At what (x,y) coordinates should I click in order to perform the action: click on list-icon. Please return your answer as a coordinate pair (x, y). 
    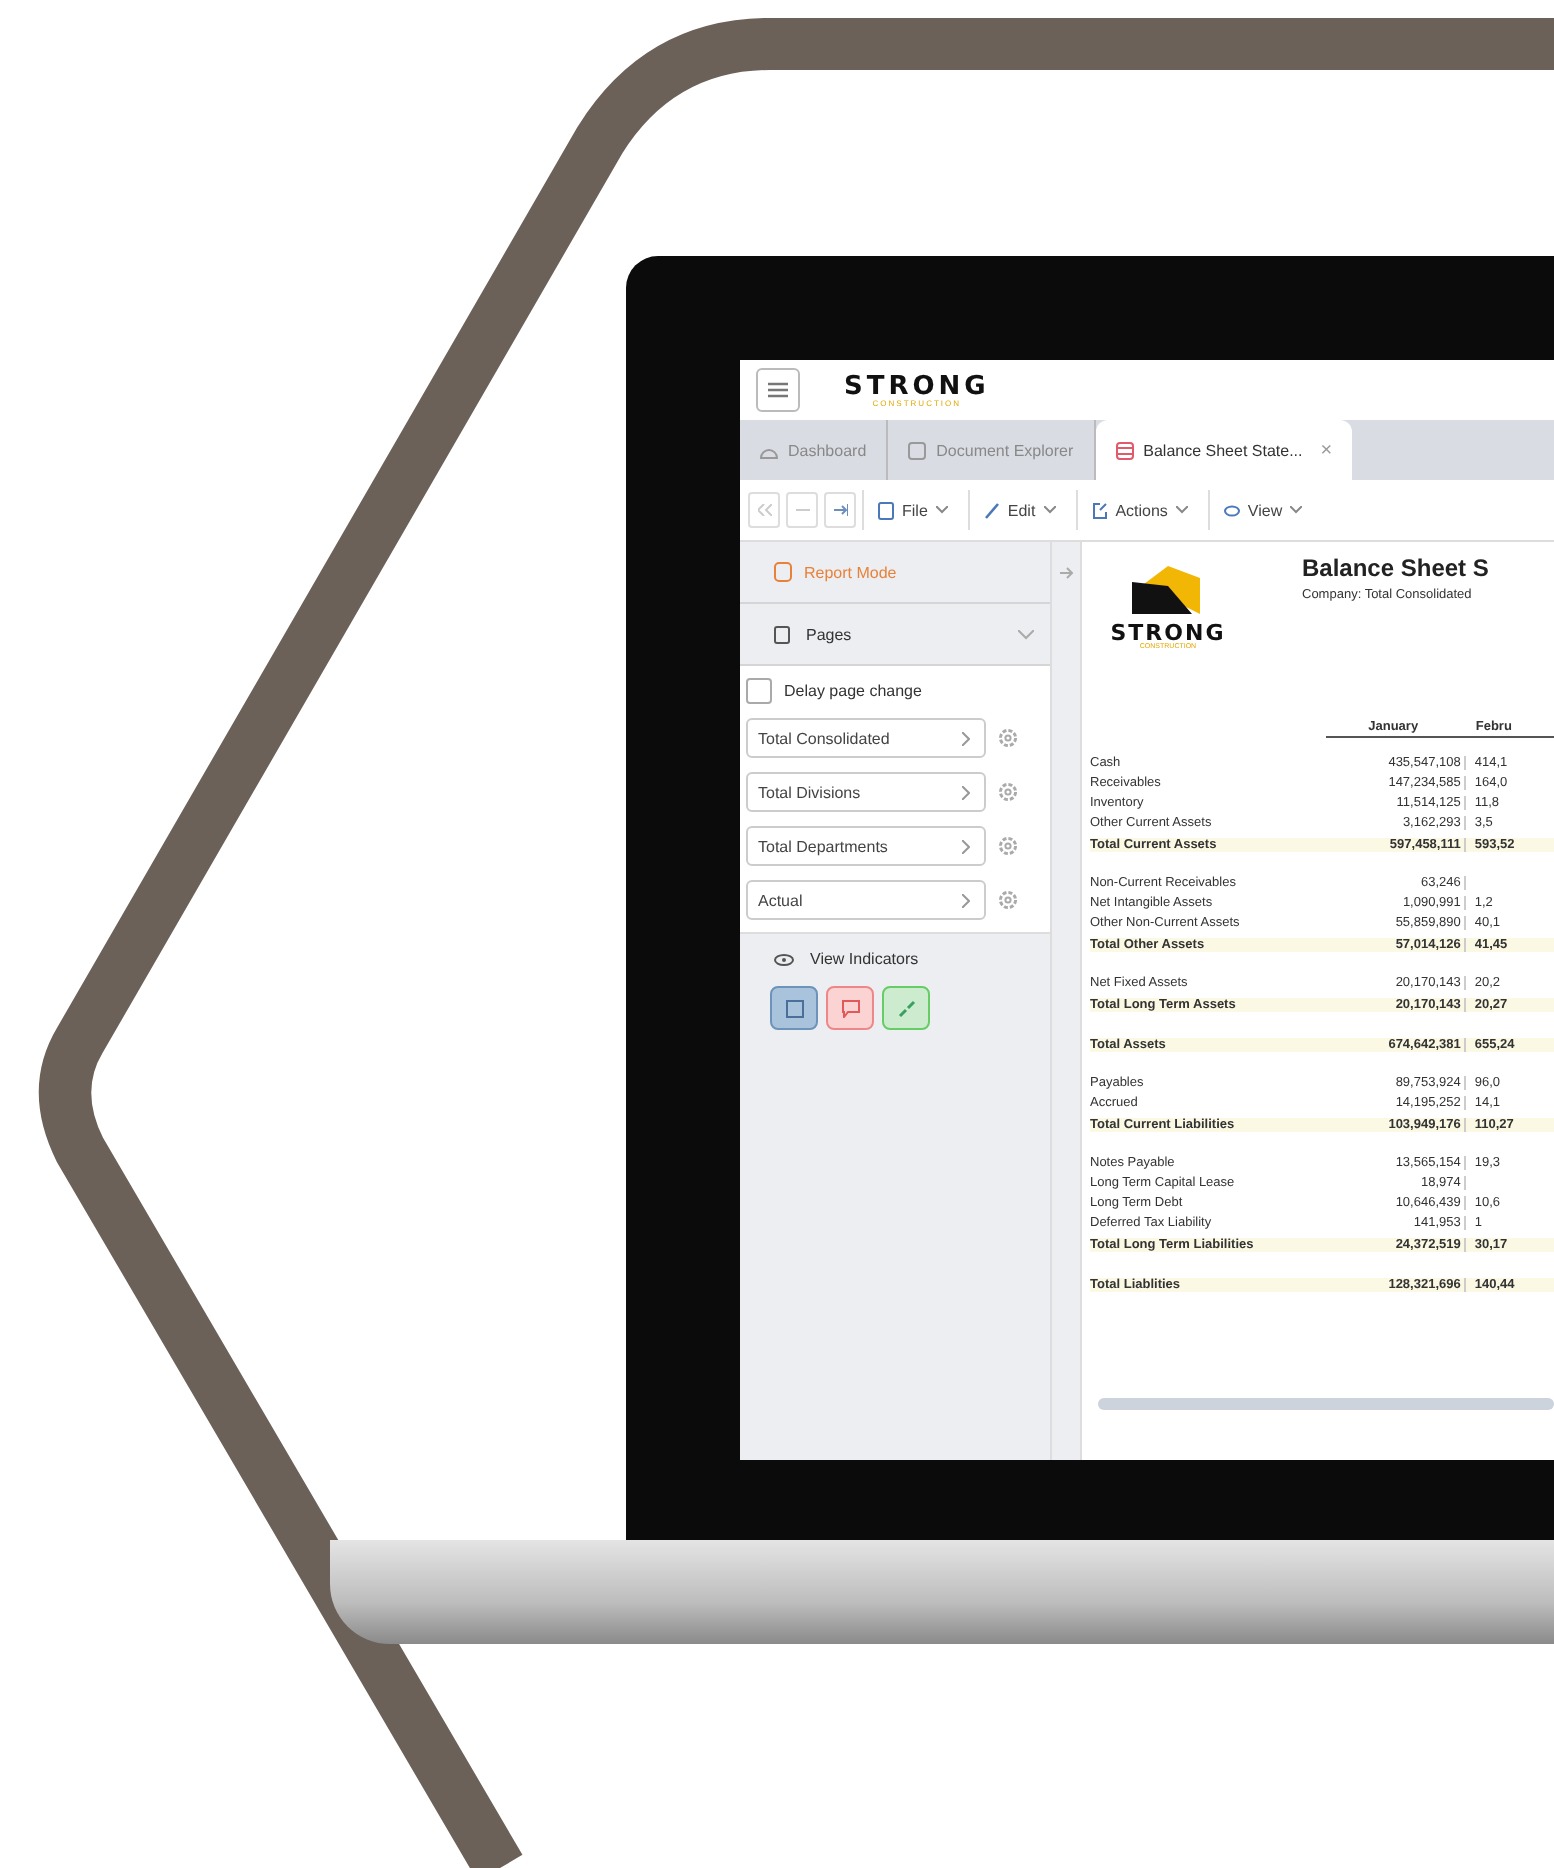
    Looking at the image, I should click on (794, 1008).